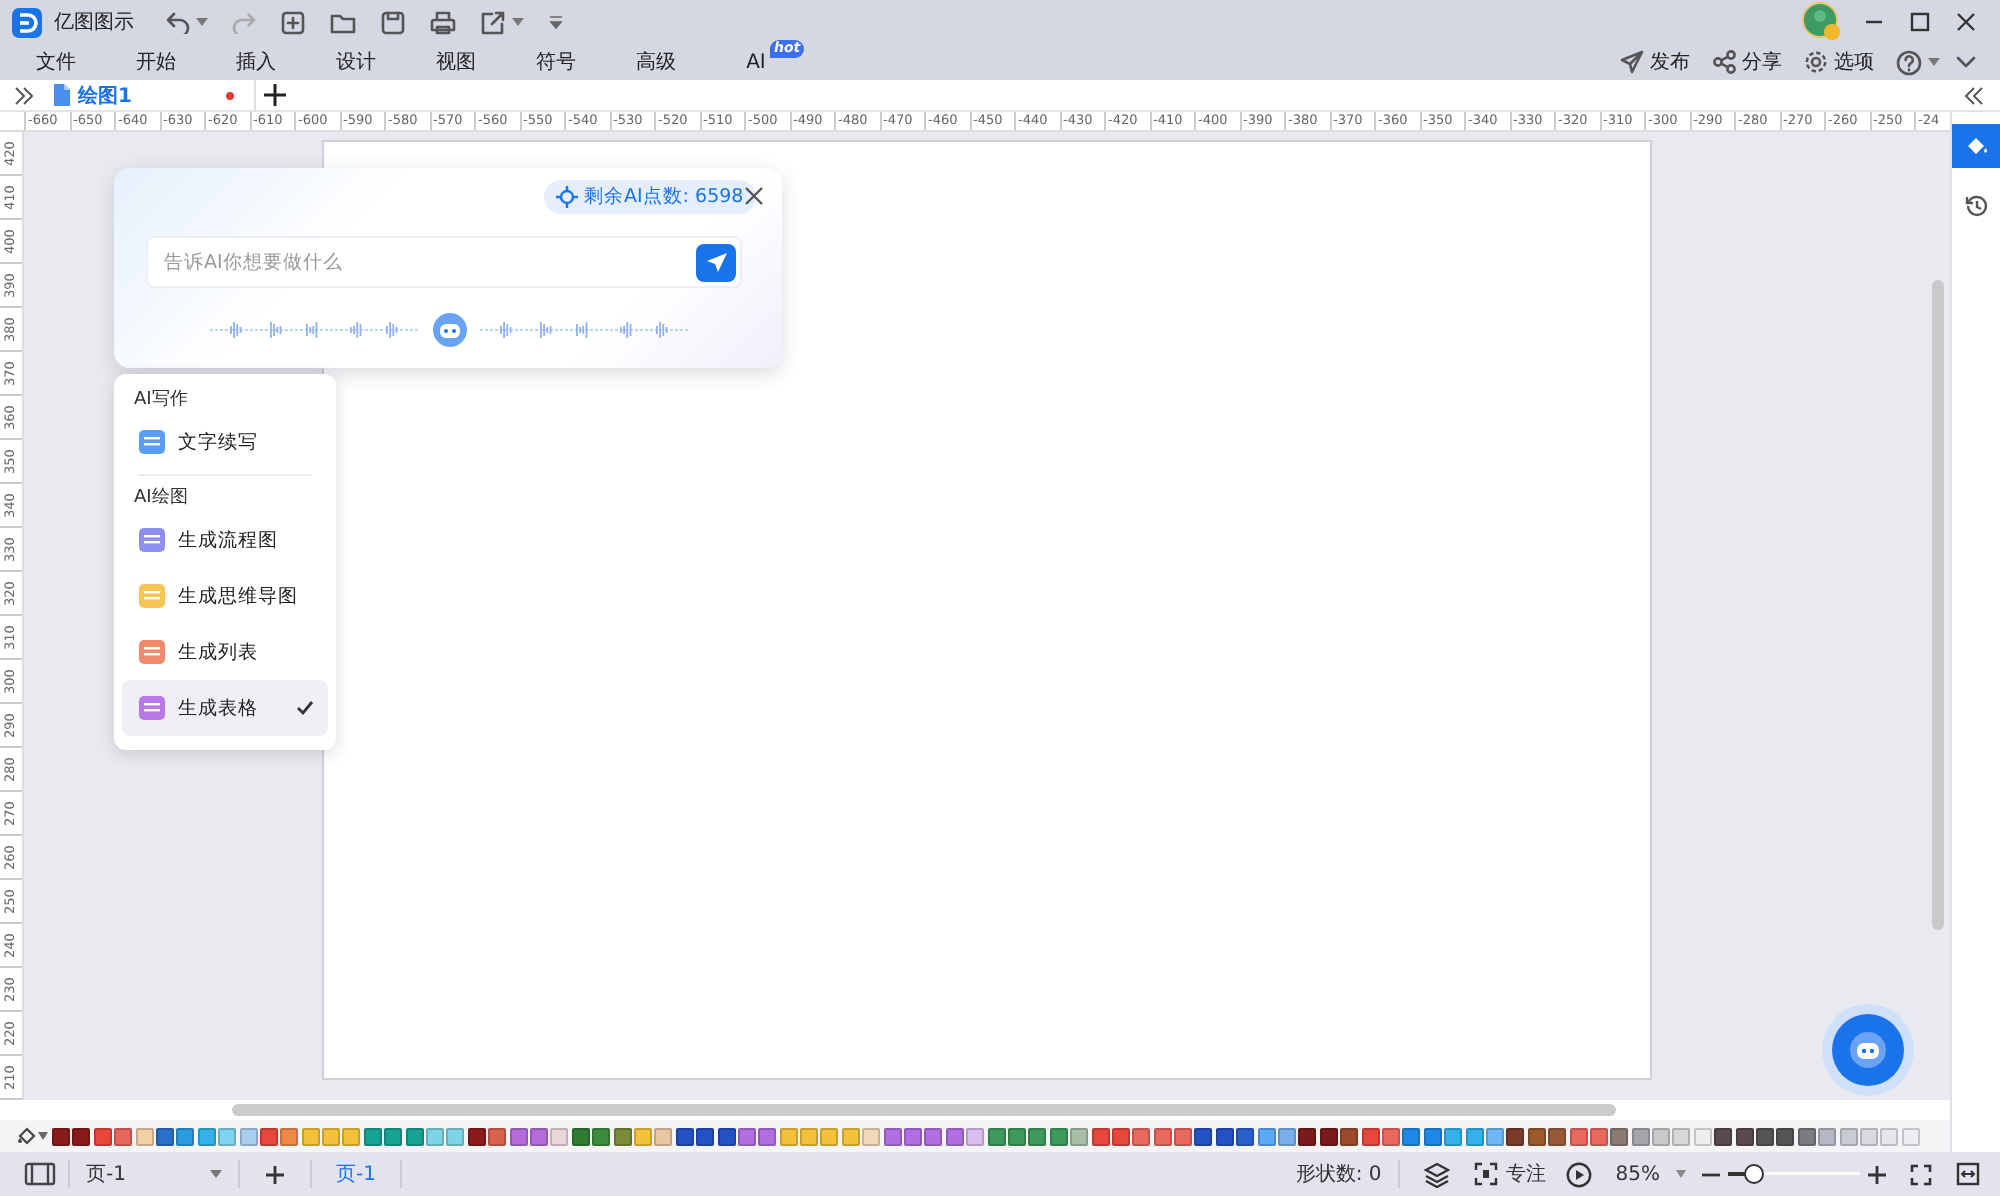 This screenshot has height=1196, width=2000. I want to click on toolbar-button: 分享, so click(1747, 62).